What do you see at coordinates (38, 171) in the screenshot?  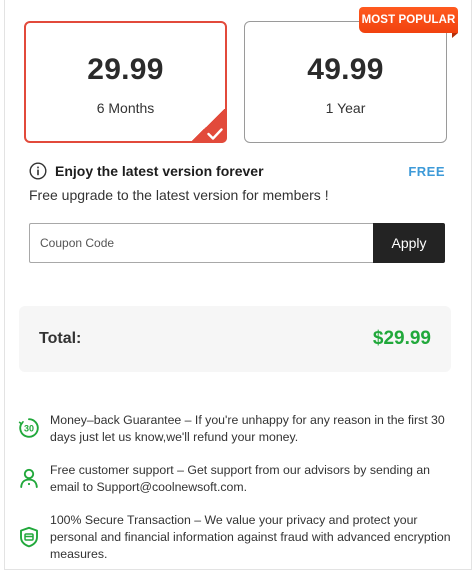 I see `info-icon` at bounding box center [38, 171].